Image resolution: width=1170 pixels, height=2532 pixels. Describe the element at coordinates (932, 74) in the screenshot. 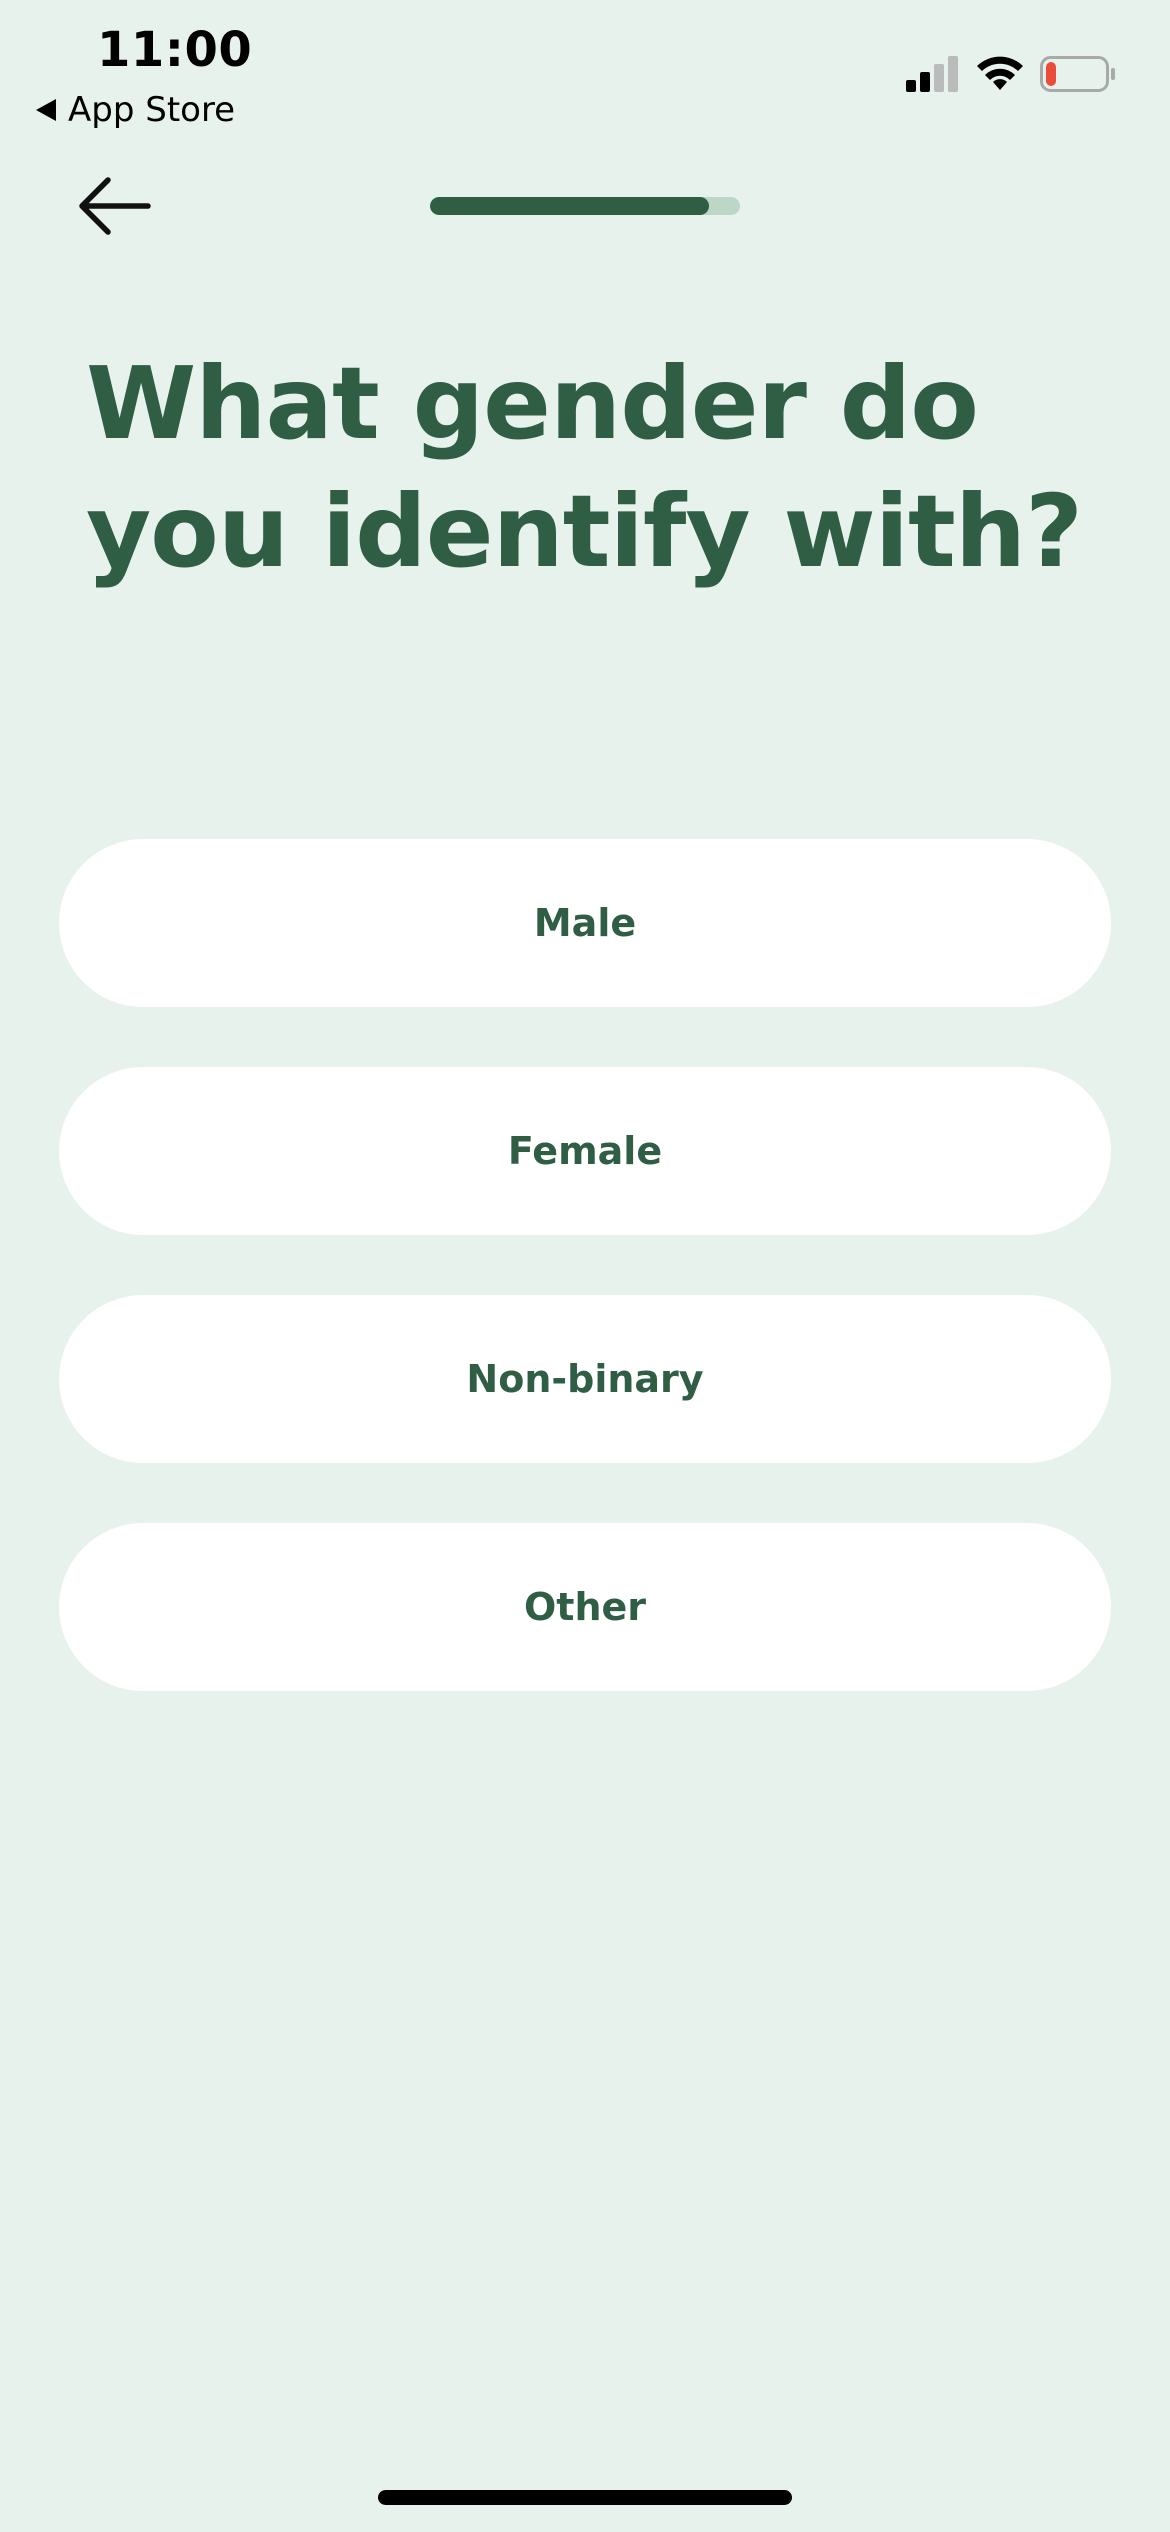

I see `cellular-signal-icon` at that location.